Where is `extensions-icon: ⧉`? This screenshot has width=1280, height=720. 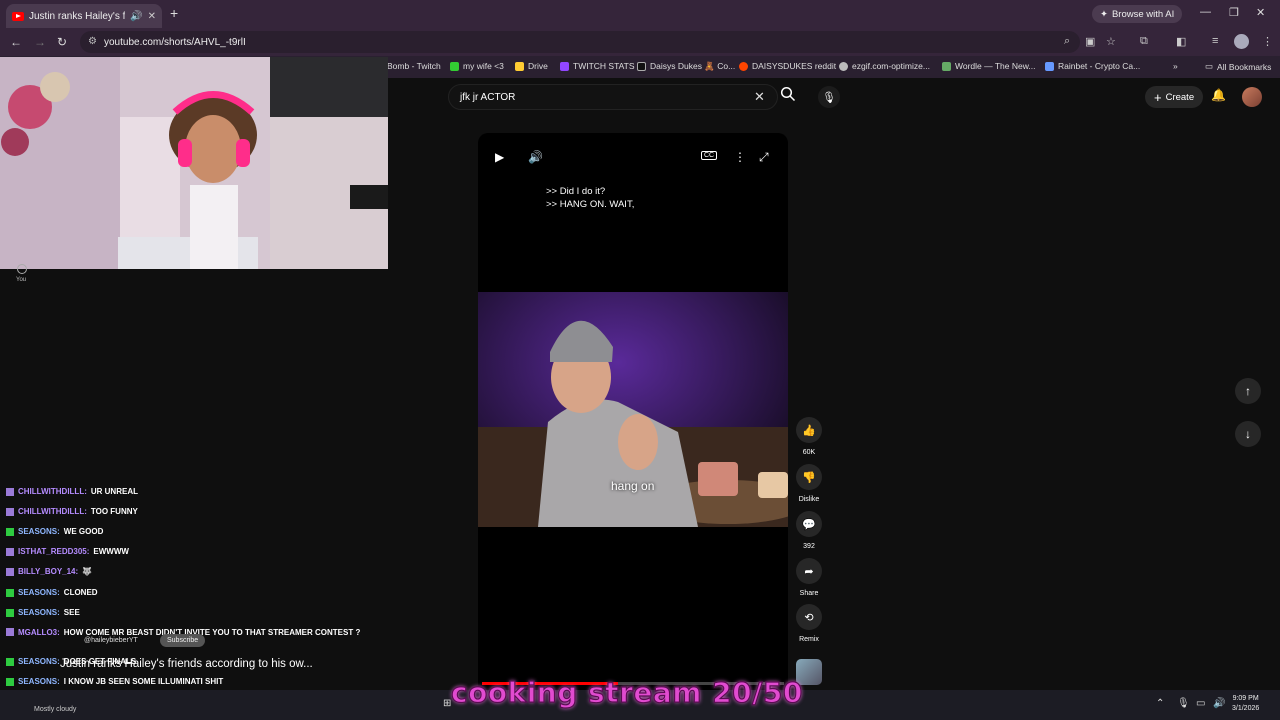 extensions-icon: ⧉ is located at coordinates (1144, 41).